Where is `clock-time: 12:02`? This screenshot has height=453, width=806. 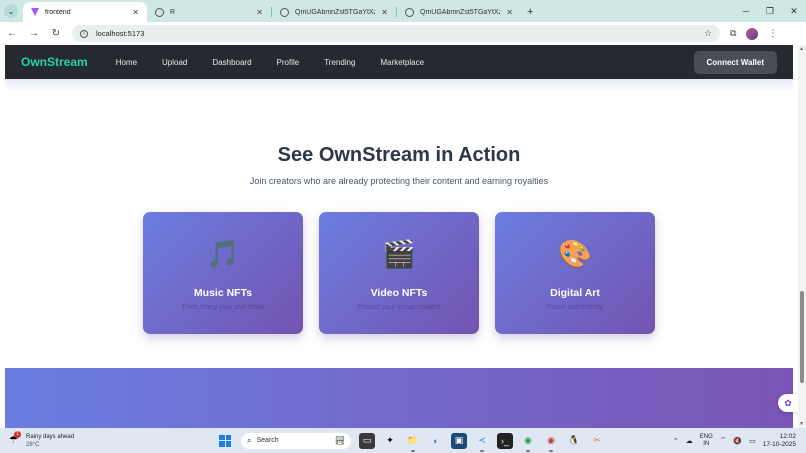
clock-time: 12:02 is located at coordinates (787, 436).